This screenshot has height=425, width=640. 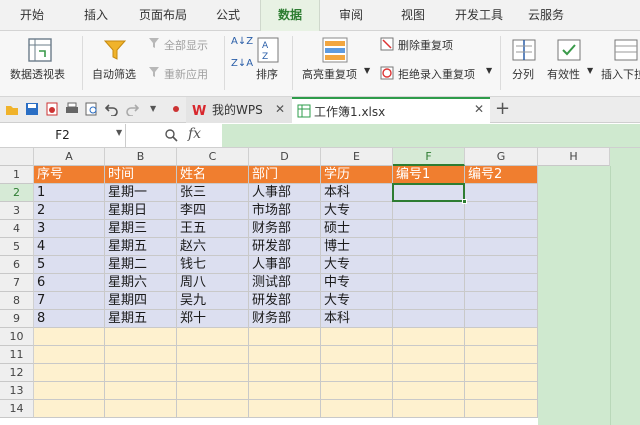 What do you see at coordinates (213, 247) in the screenshot?
I see `table-cell: 赵六` at bounding box center [213, 247].